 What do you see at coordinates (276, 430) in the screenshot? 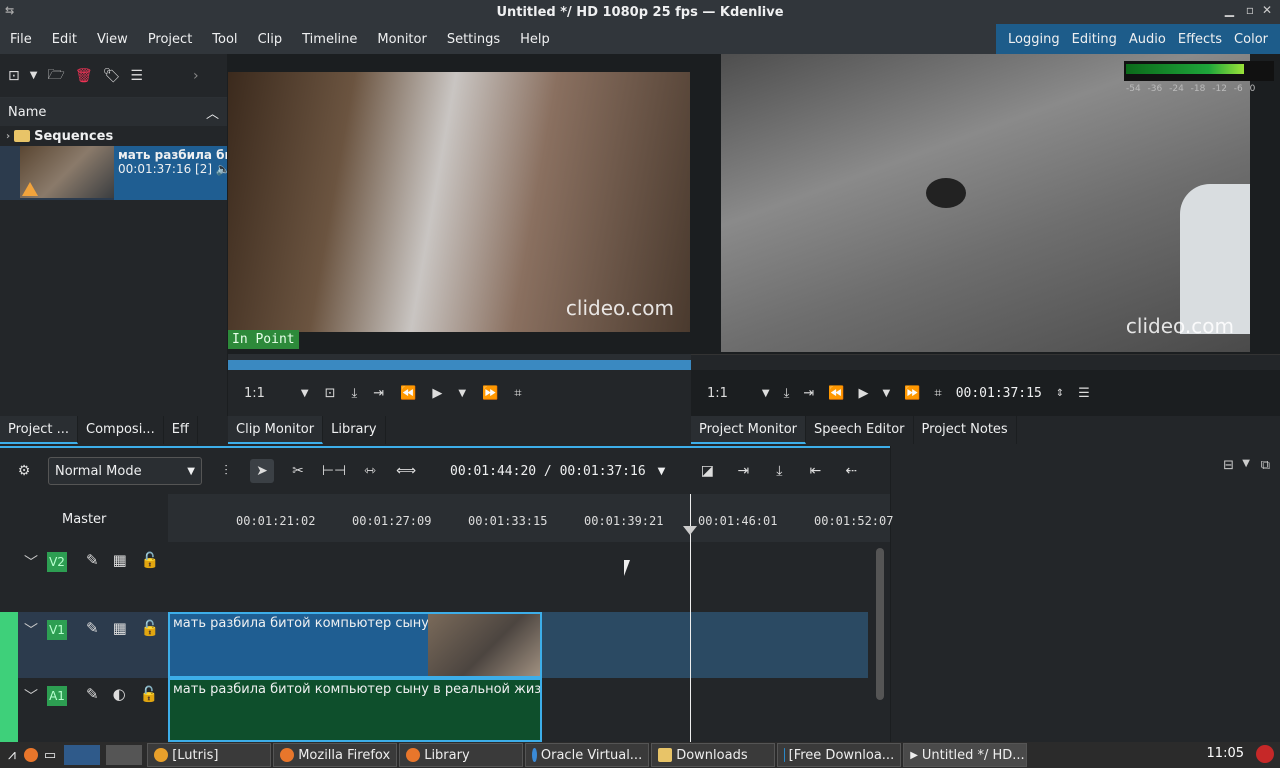
I see `tab-clip-monitor: Clip Monitor` at bounding box center [276, 430].